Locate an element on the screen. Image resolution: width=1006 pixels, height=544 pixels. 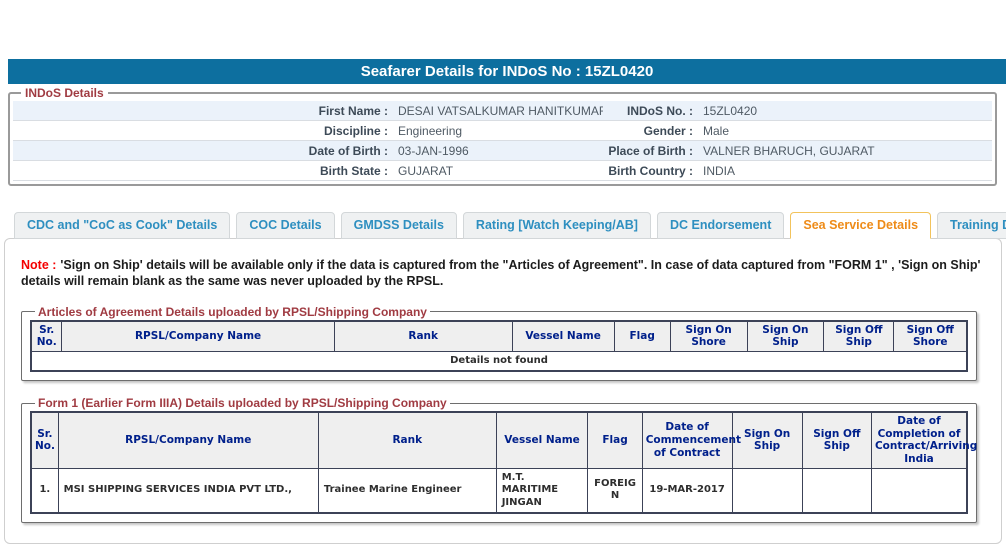
note-prefix-label: Note : is located at coordinates (39, 265).